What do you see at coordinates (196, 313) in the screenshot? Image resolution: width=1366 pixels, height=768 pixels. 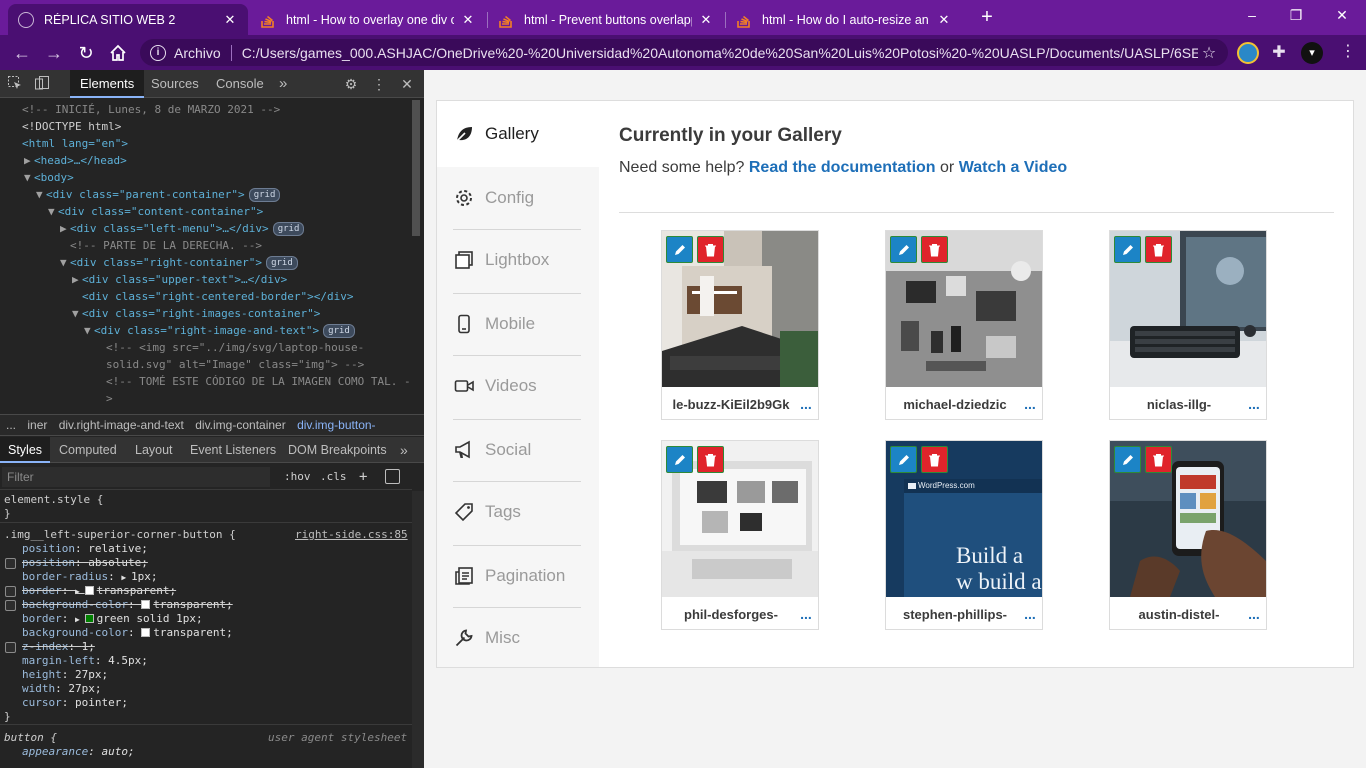 I see `dom-node-line: ▼ <div class="right-images-container">` at bounding box center [196, 313].